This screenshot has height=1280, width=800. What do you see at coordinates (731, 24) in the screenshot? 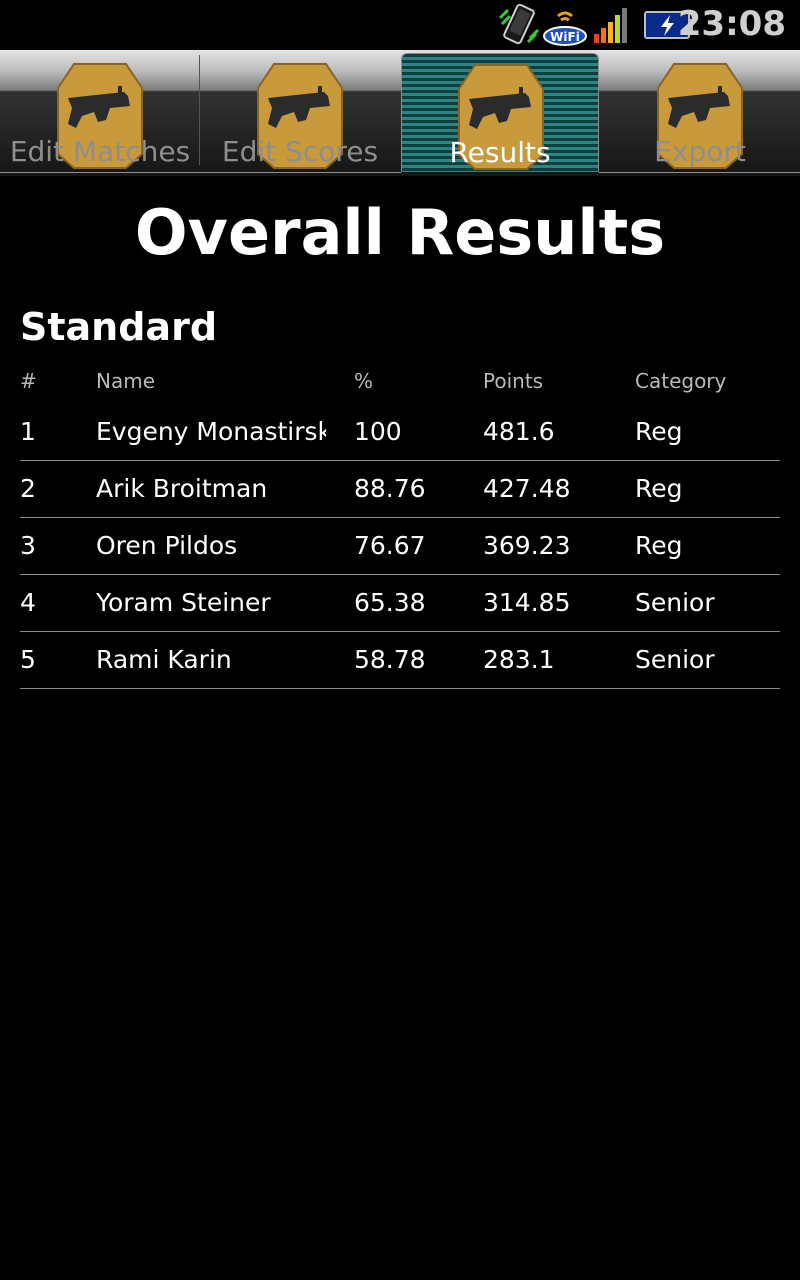
I see `status-clock: 23:08` at bounding box center [731, 24].